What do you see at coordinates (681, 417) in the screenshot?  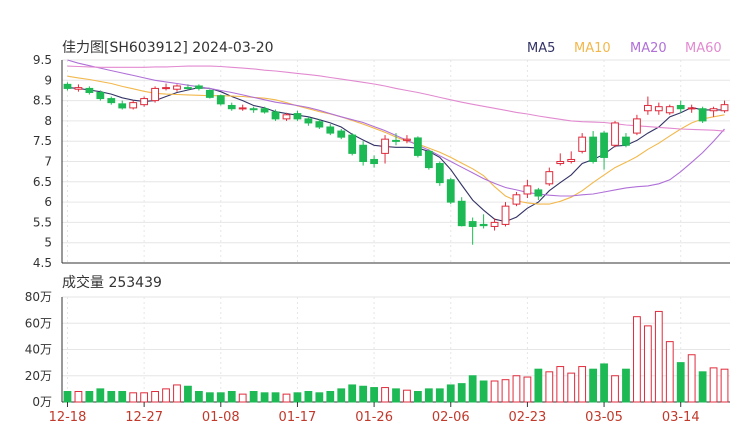 I see `x-tick-label: 03-14` at bounding box center [681, 417].